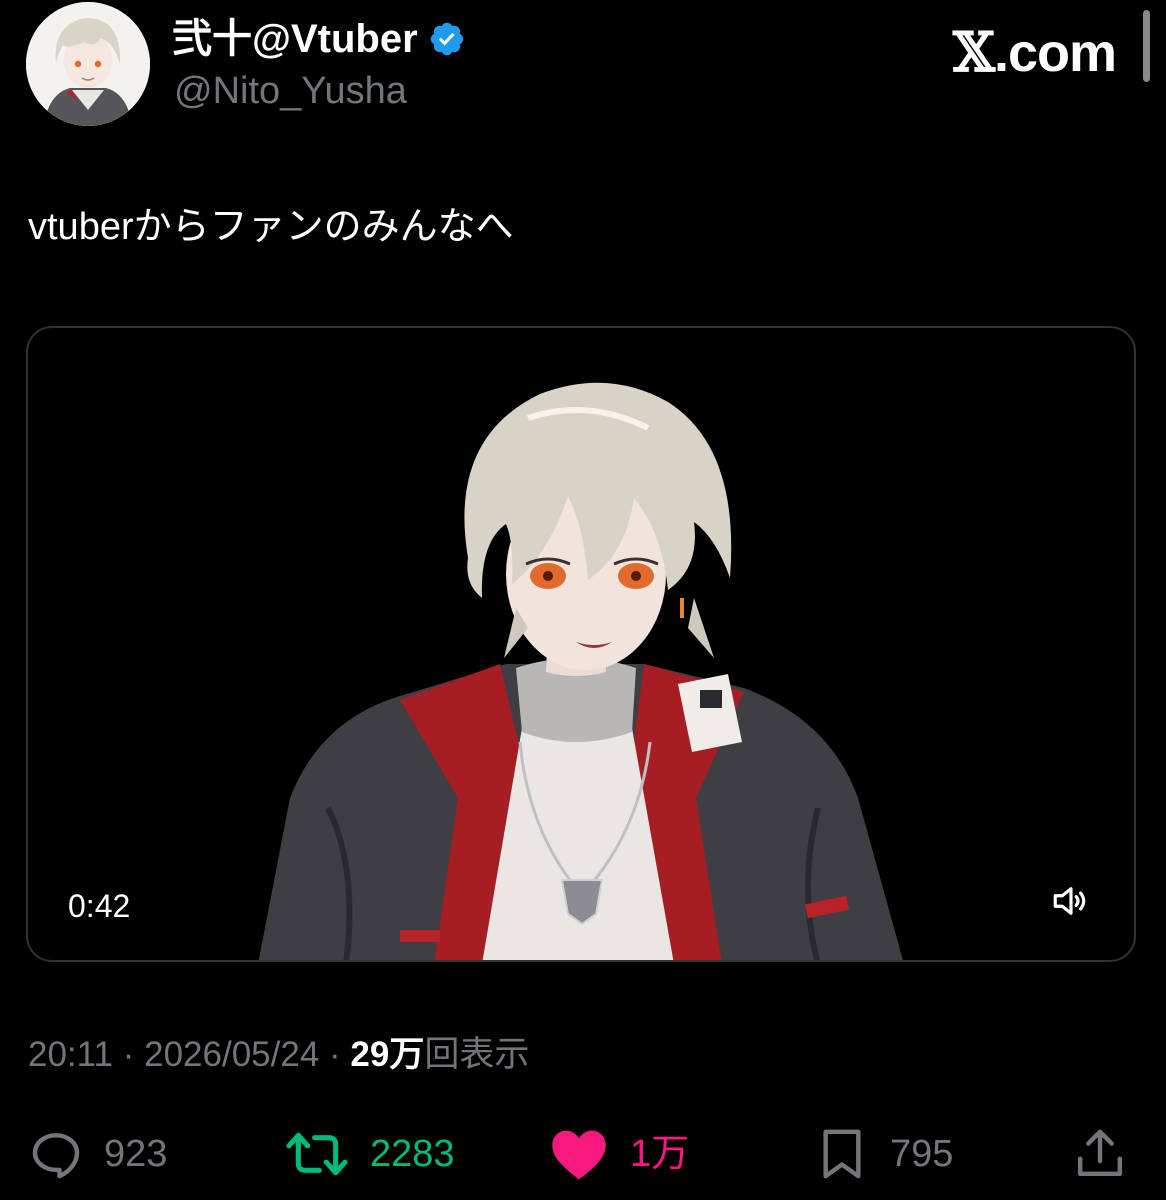  Describe the element at coordinates (70, 1054) in the screenshot. I see `tweet-time: 20:11` at that location.